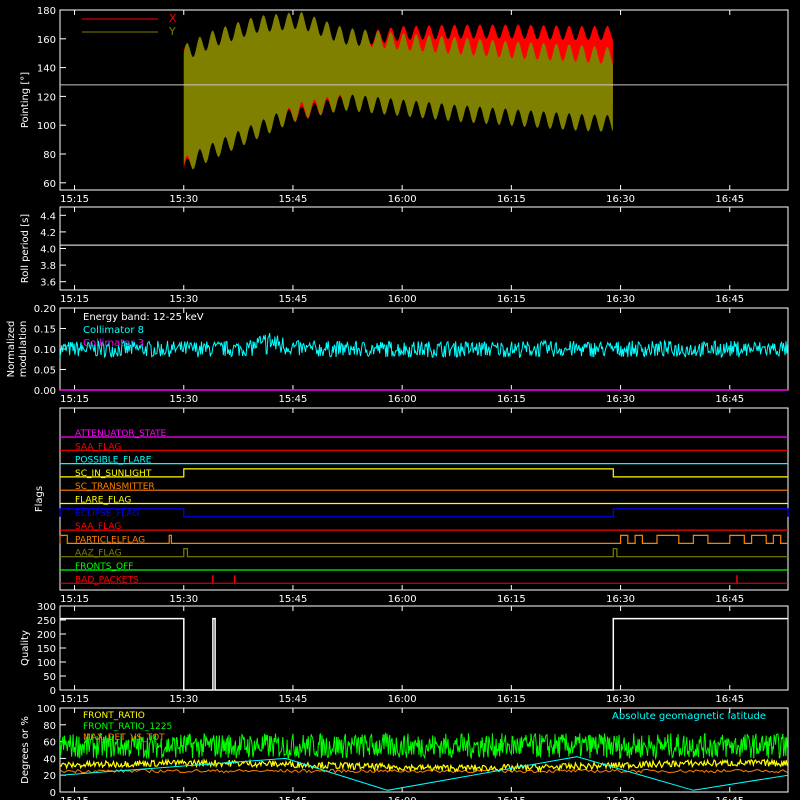  Describe the element at coordinates (113, 343) in the screenshot. I see `legend-label-collimator-3: Collimator 3` at that location.